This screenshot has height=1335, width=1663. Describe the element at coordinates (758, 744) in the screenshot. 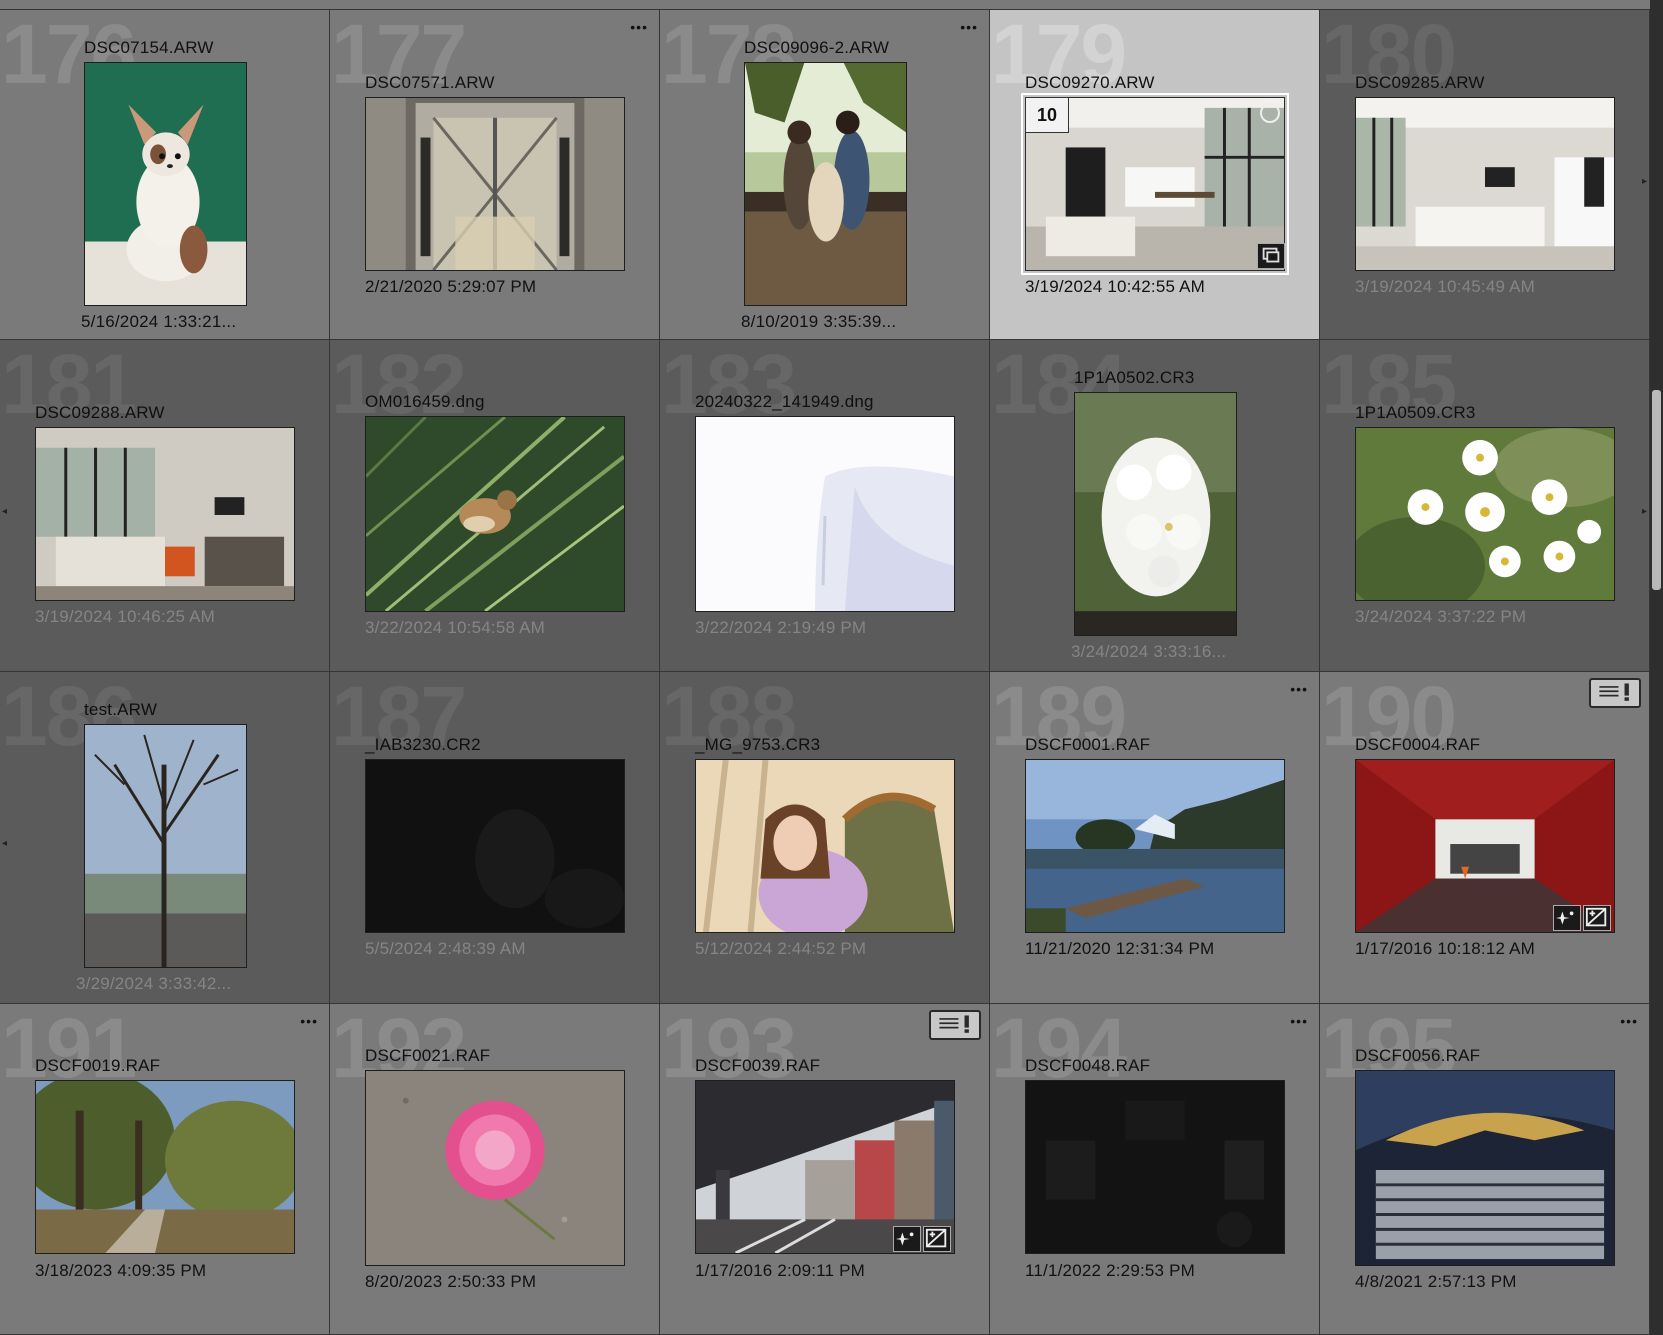

I see `cell-filename: _MG_9753.CR3` at that location.